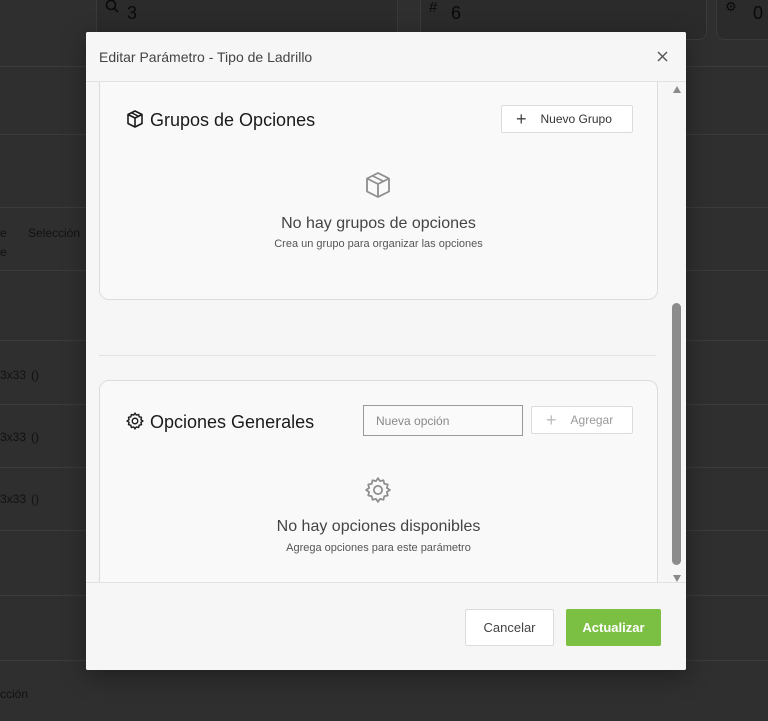 The width and height of the screenshot is (768, 721). What do you see at coordinates (377, 355) in the screenshot?
I see `section-divider` at bounding box center [377, 355].